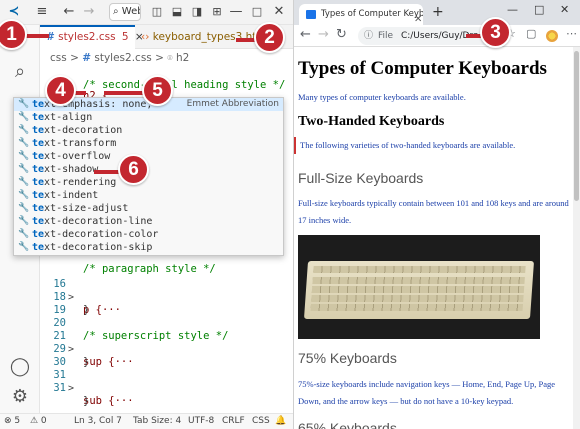 Image resolution: width=580 pixels, height=429 pixels. Describe the element at coordinates (125, 37) in the screenshot. I see `problems-count: 5` at that location.